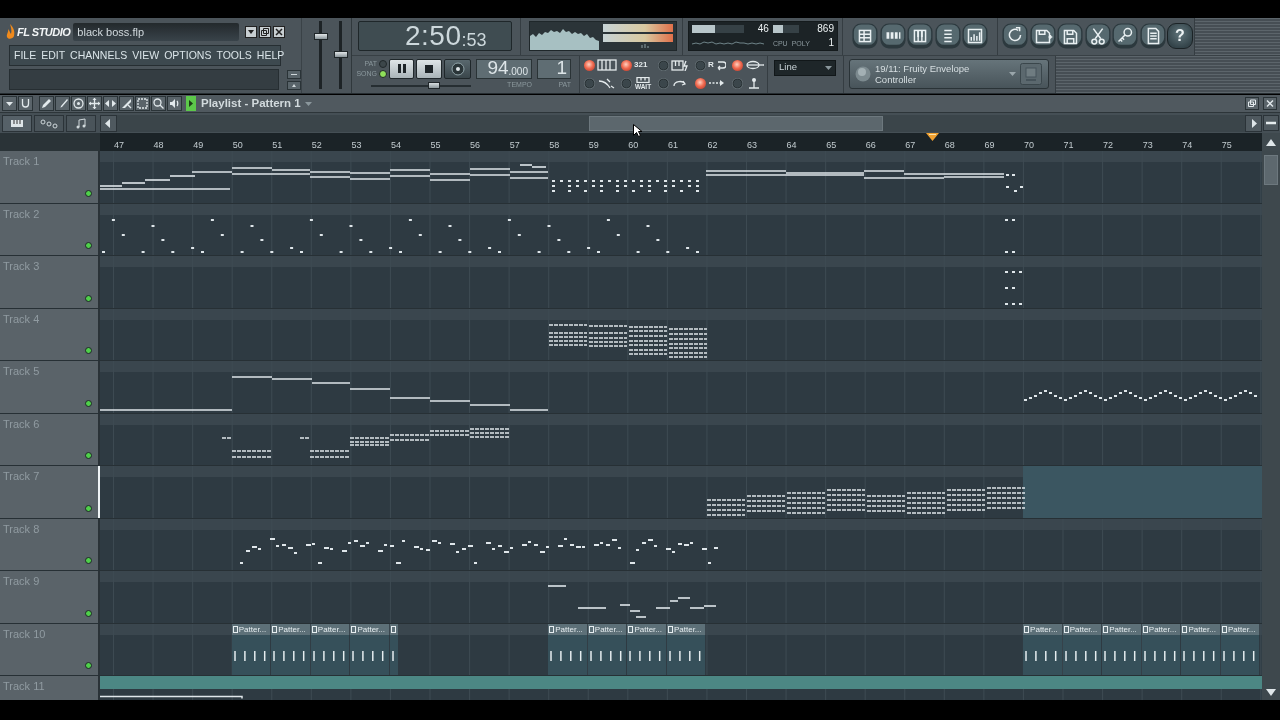 The width and height of the screenshot is (1280, 720). Describe the element at coordinates (146, 55) in the screenshot. I see `menu-item: VIEW` at that location.